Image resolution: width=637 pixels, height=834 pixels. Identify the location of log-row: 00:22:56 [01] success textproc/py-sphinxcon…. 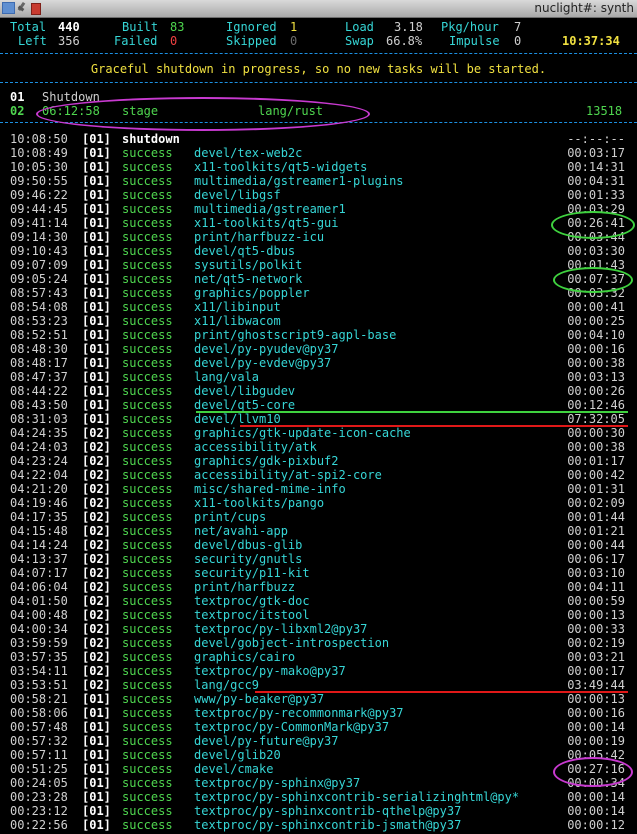
(318, 825).